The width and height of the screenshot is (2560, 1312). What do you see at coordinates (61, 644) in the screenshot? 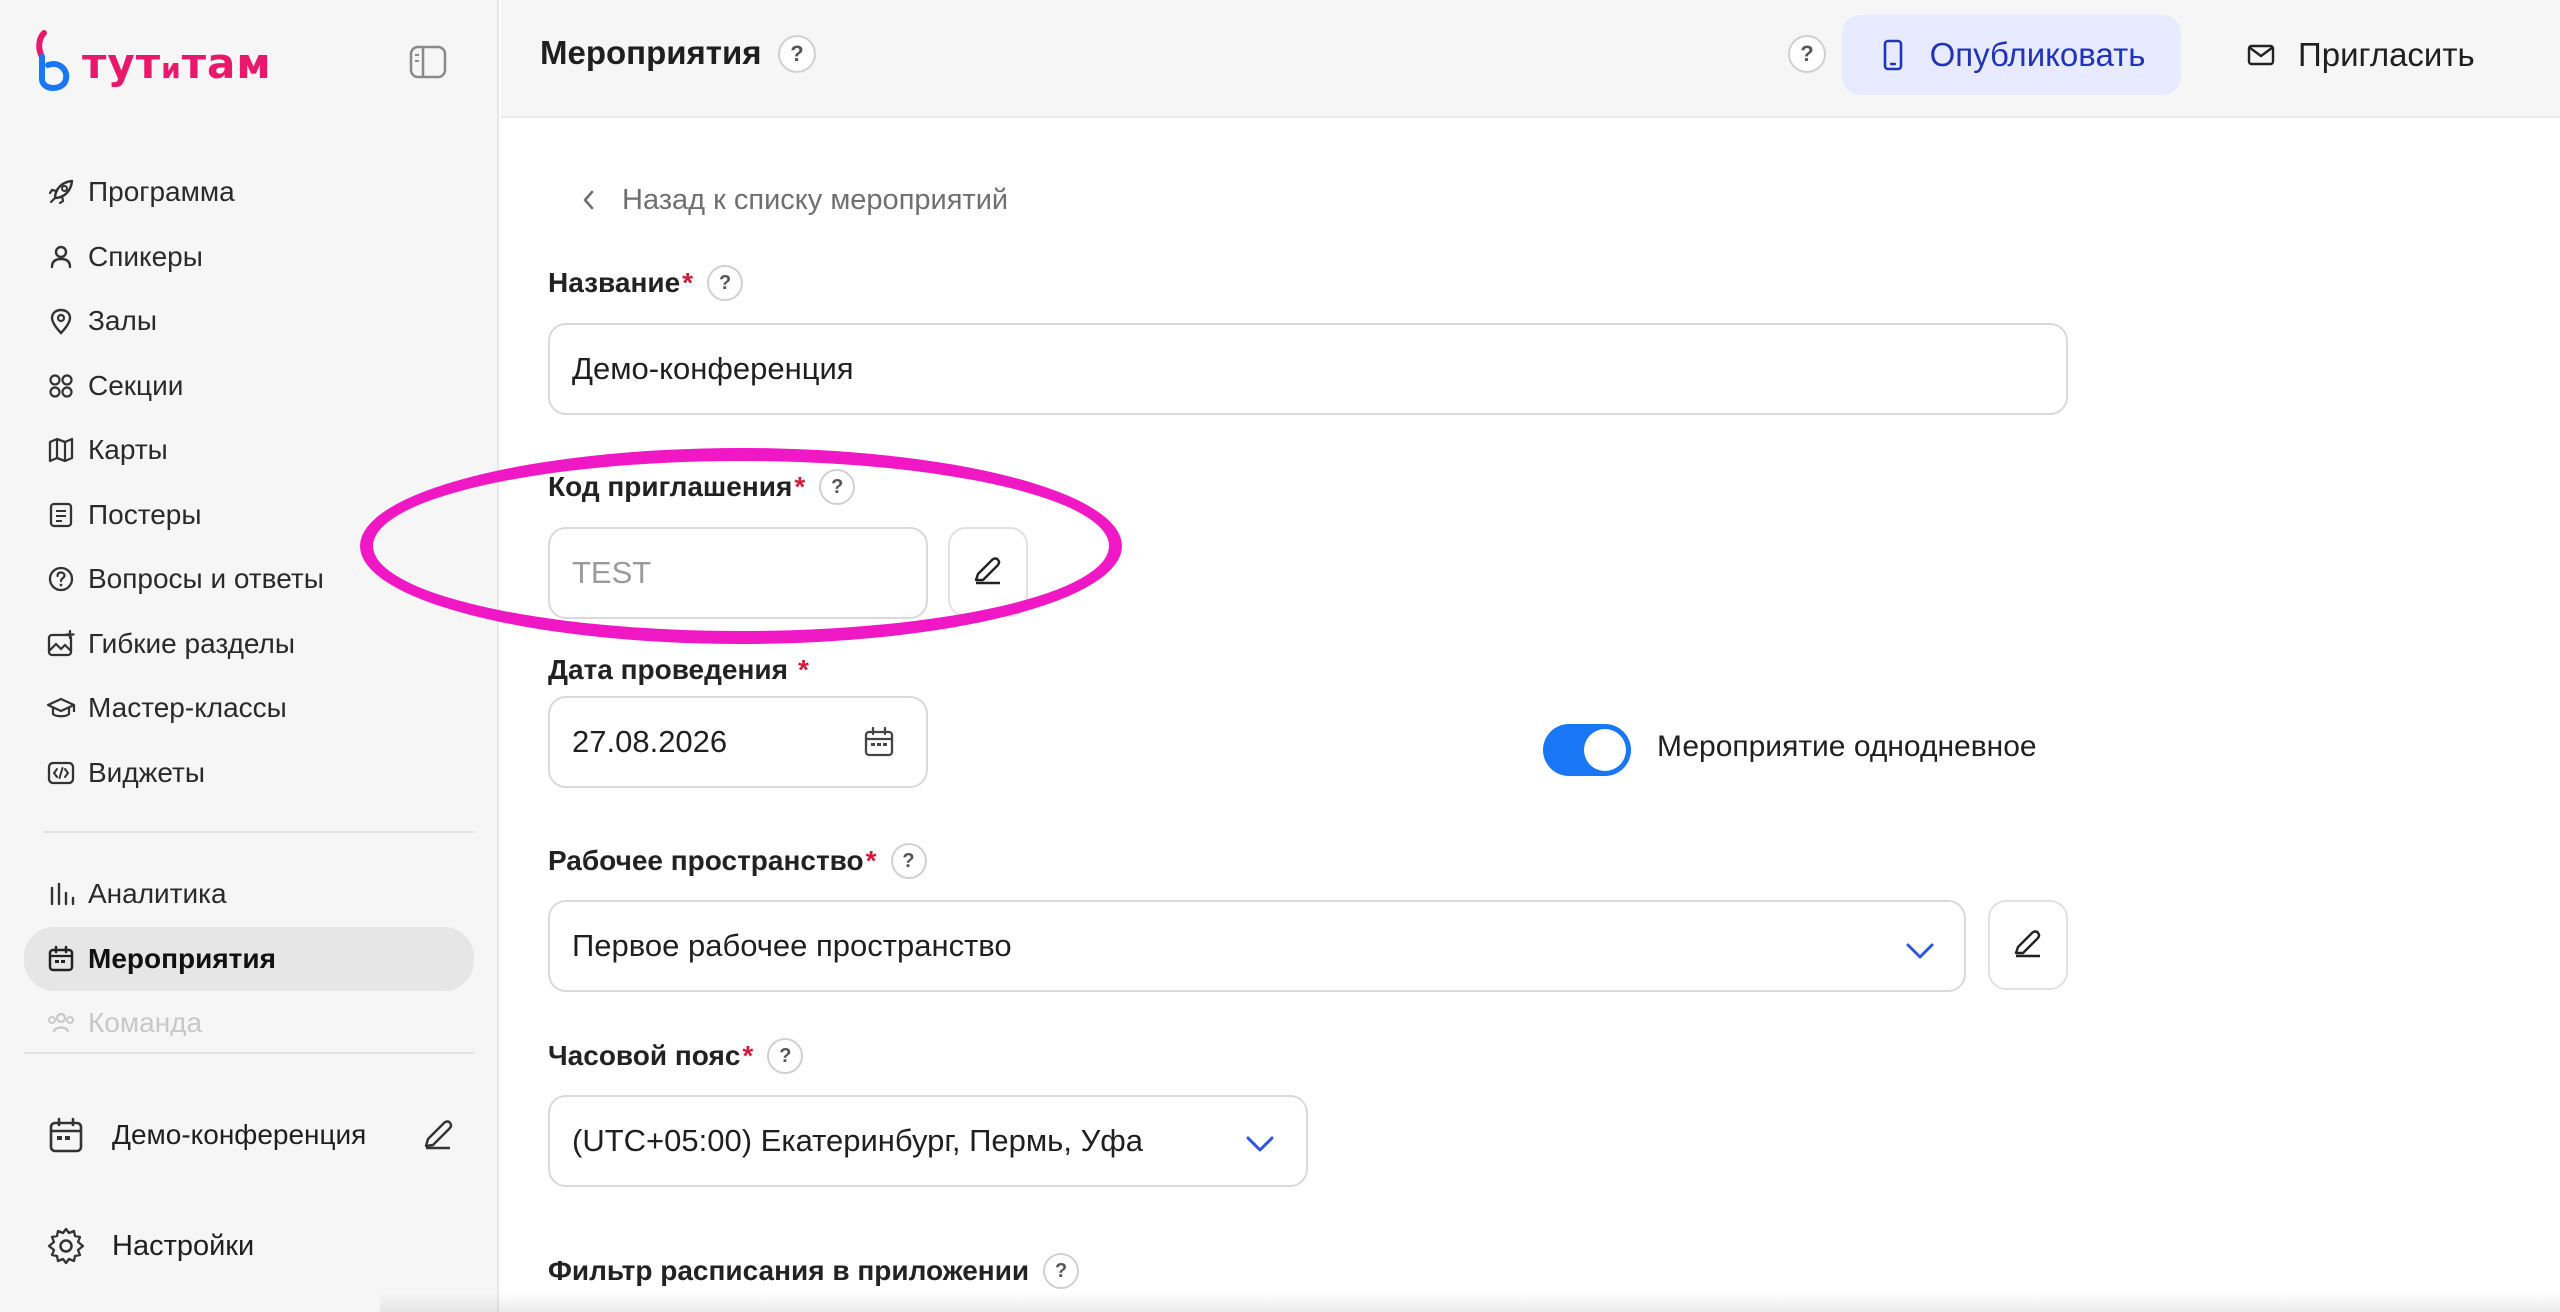
I see `image-plus-icon` at bounding box center [61, 644].